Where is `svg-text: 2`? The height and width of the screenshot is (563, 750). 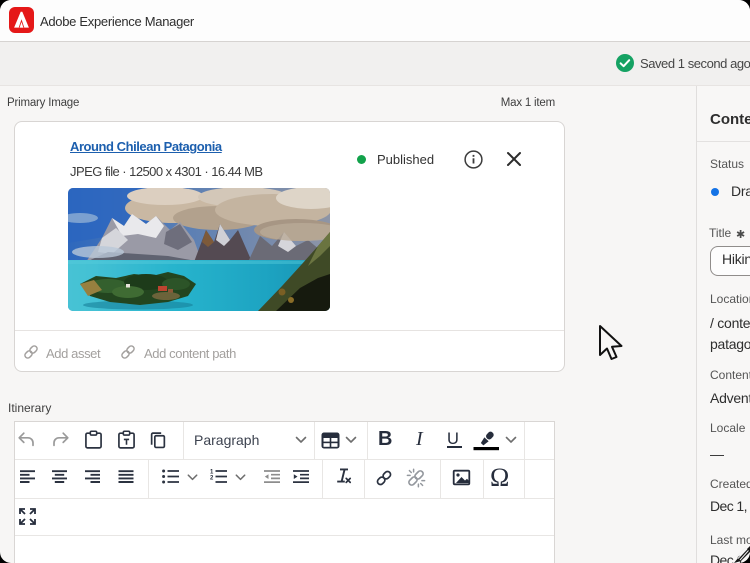
svg-text: 2 is located at coordinates (212, 479).